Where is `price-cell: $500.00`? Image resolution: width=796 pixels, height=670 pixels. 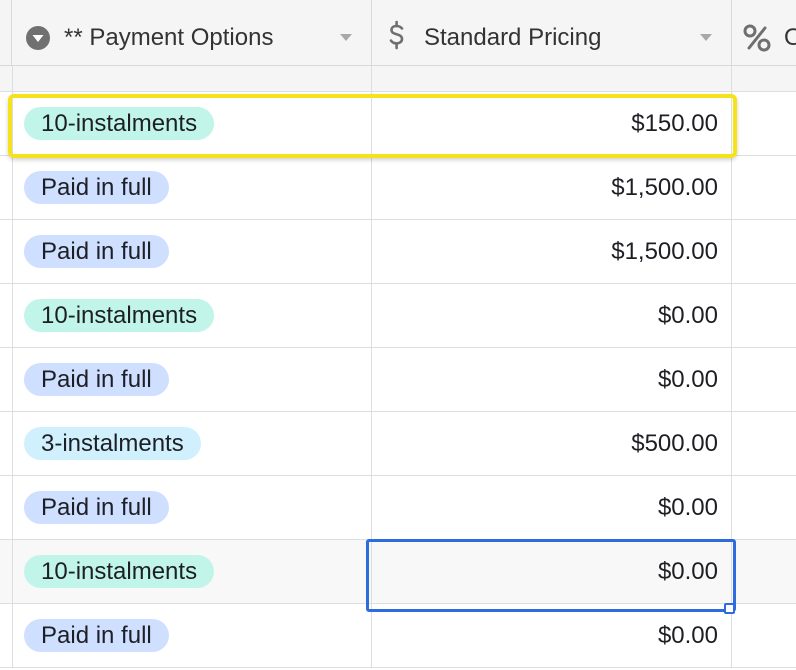 price-cell: $500.00 is located at coordinates (545, 444).